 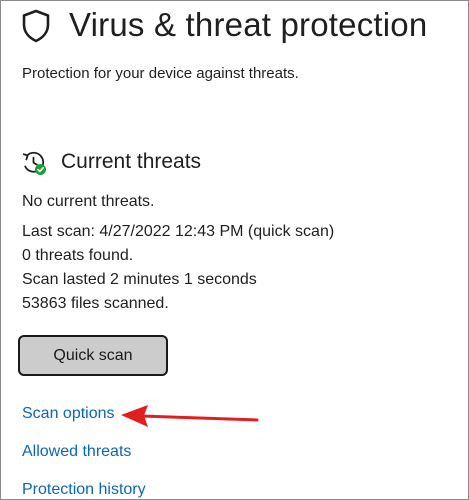 What do you see at coordinates (88, 201) in the screenshot?
I see `threat-status-text: No current threats.` at bounding box center [88, 201].